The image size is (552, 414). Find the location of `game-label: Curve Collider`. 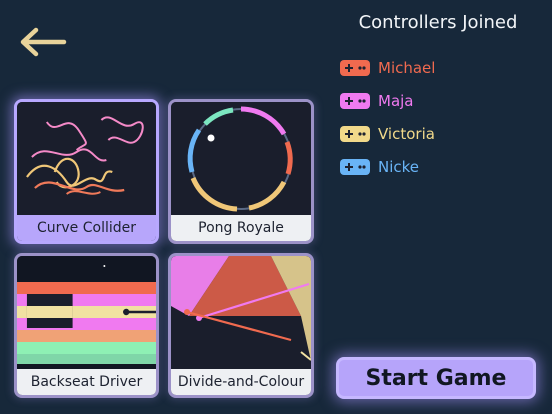

game-label: Curve Collider is located at coordinates (86, 228).